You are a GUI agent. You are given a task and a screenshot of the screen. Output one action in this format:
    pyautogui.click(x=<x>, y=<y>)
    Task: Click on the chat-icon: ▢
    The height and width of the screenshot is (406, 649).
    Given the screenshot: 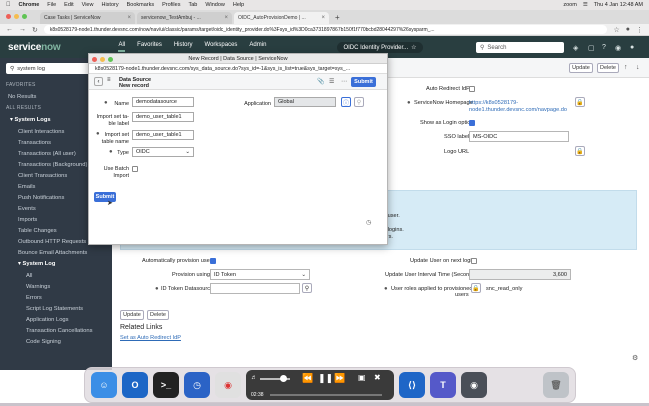 What is the action you would take?
    pyautogui.click(x=591, y=48)
    